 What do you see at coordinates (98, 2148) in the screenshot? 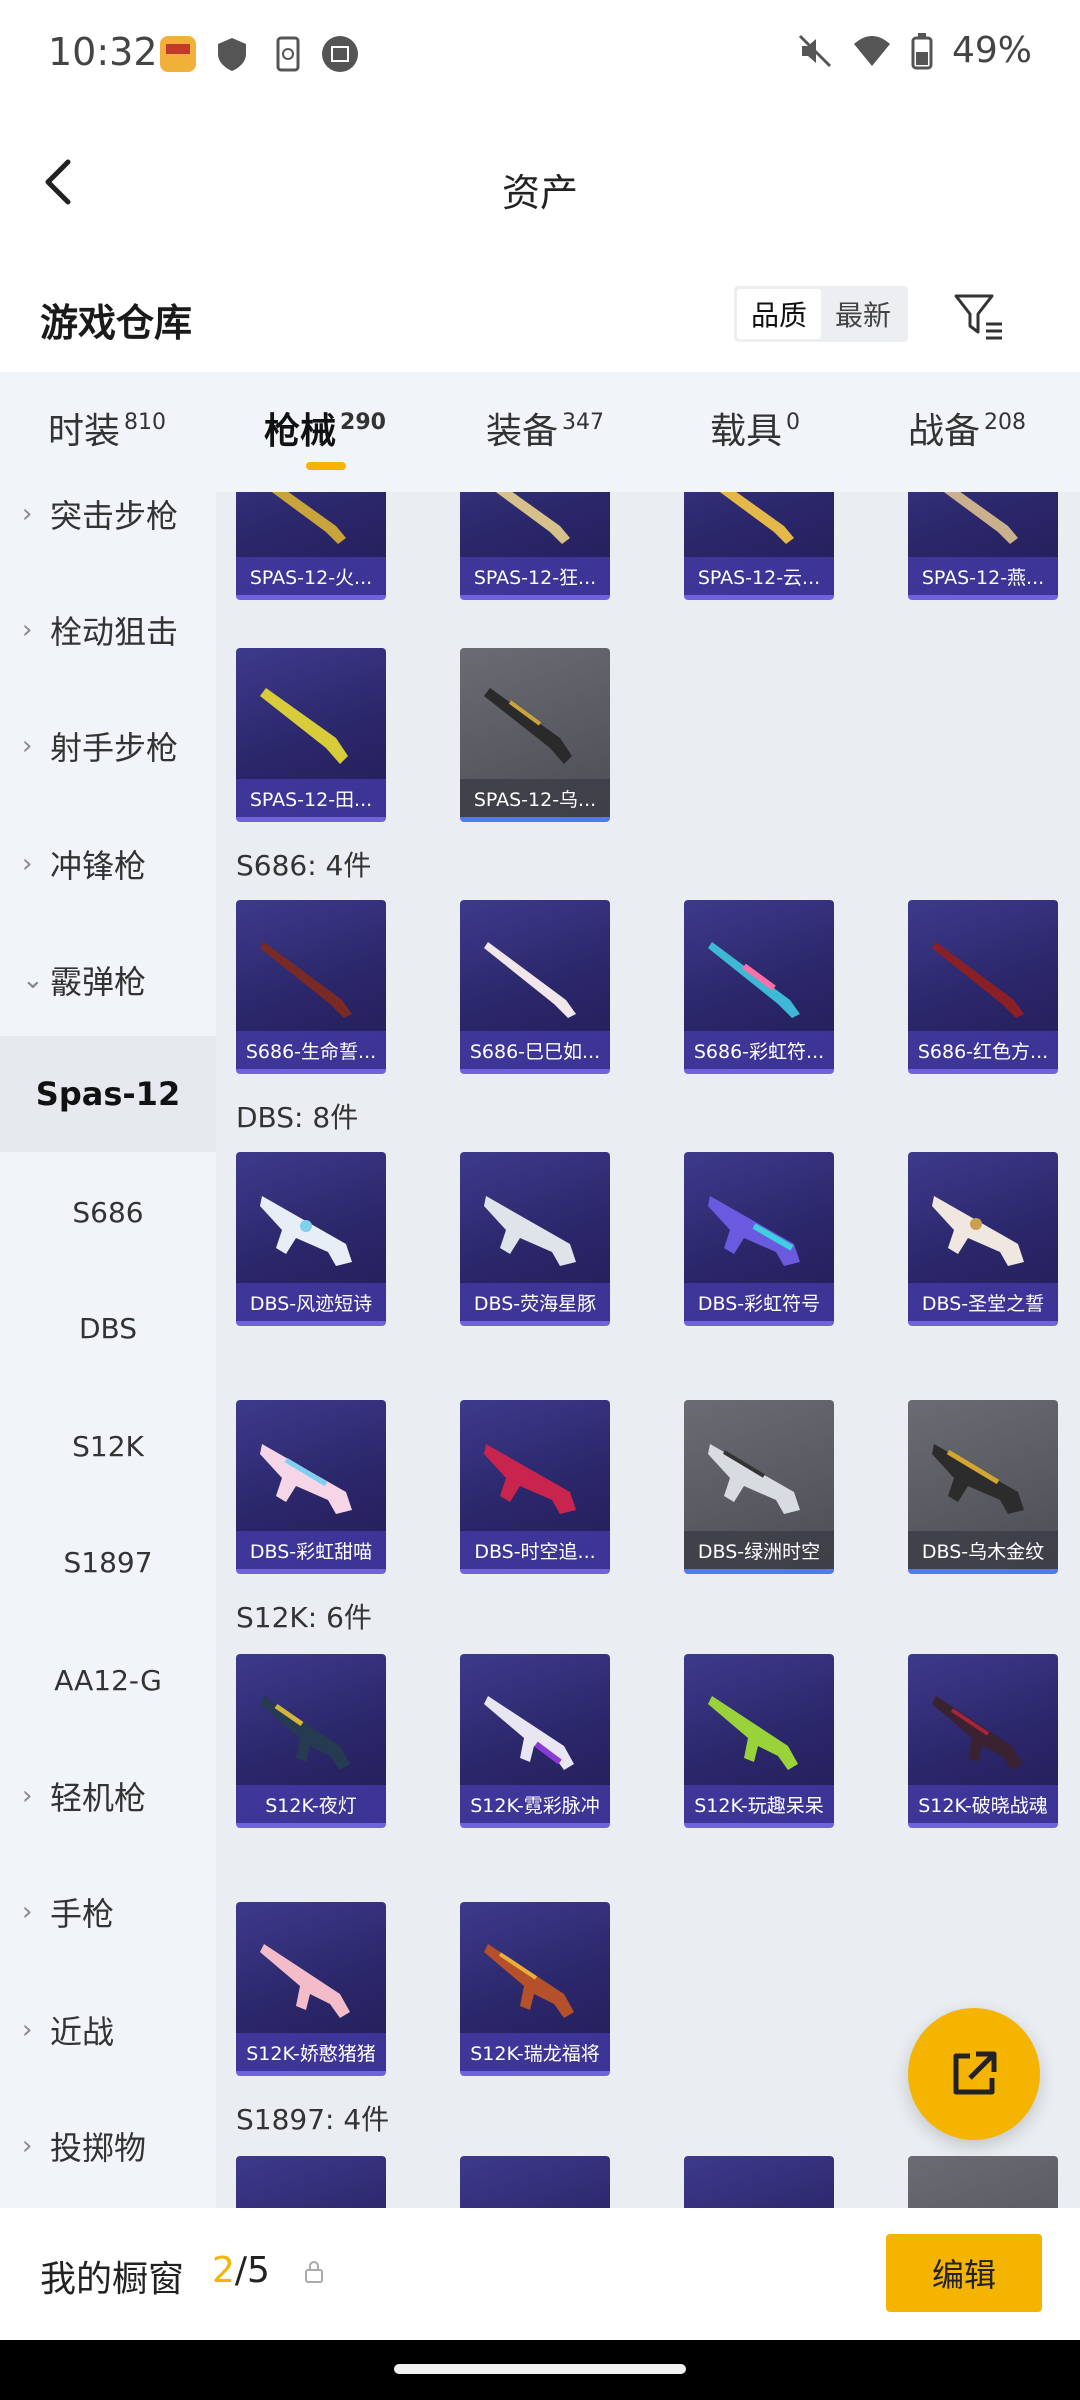
I see `sidebar-item-label: 投掷物` at bounding box center [98, 2148].